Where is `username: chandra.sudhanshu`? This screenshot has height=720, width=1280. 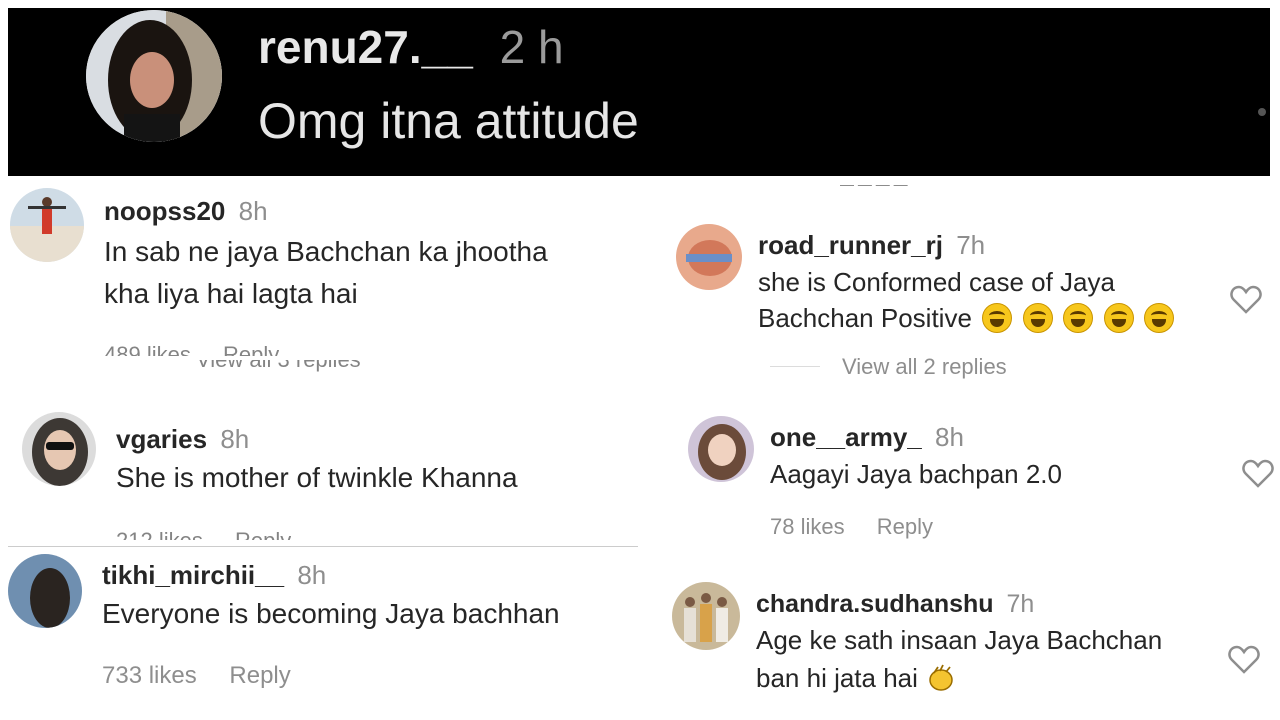 username: chandra.sudhanshu is located at coordinates (875, 604).